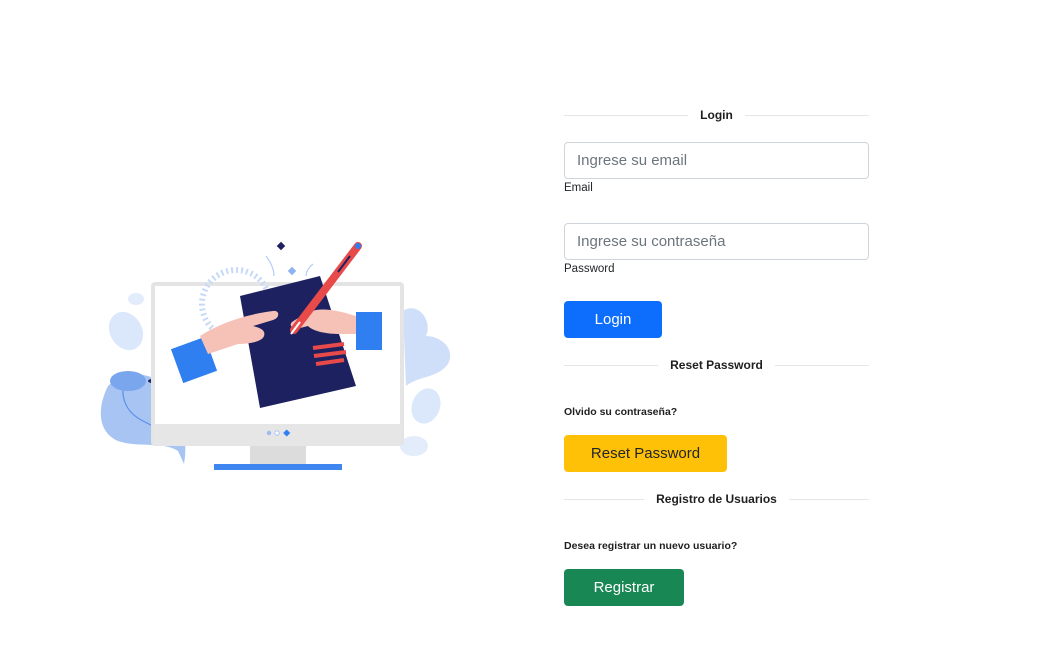 Image resolution: width=1046 pixels, height=663 pixels. I want to click on register-heading: Registro de Usuarios, so click(716, 499).